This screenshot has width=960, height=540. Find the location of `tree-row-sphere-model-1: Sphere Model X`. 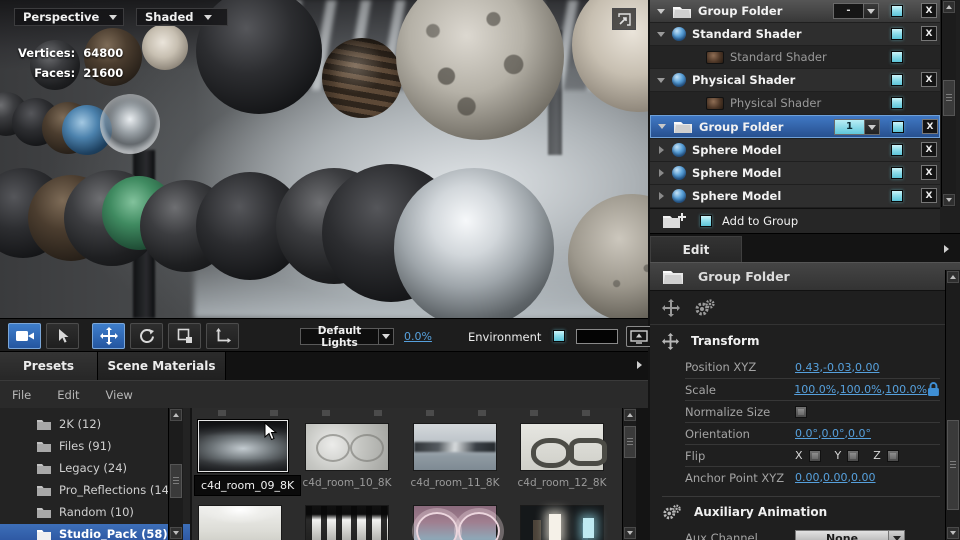

tree-row-sphere-model-1: Sphere Model X is located at coordinates (795, 150).